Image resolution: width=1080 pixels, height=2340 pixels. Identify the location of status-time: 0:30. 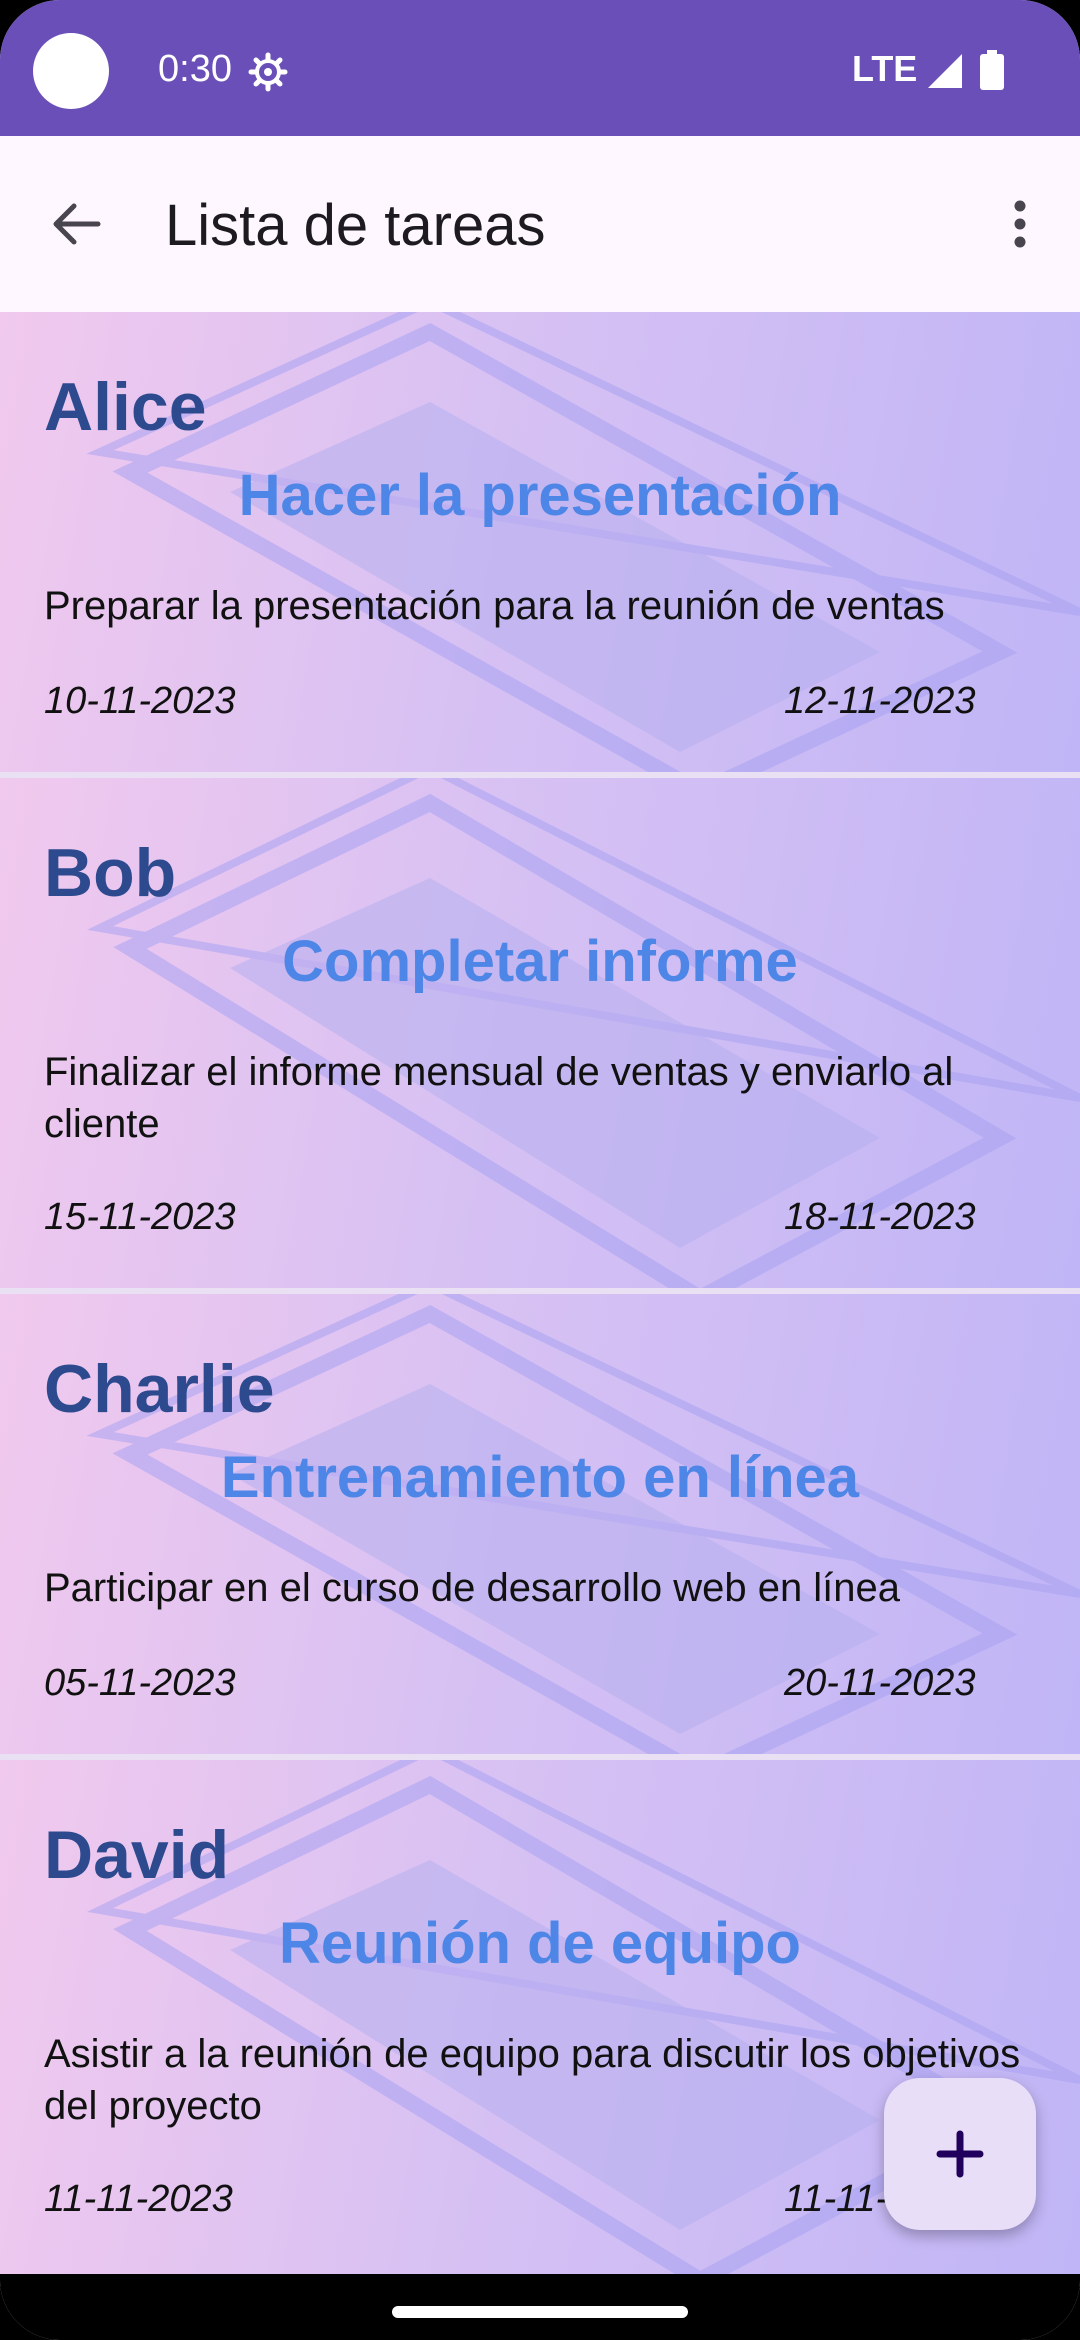
(195, 69).